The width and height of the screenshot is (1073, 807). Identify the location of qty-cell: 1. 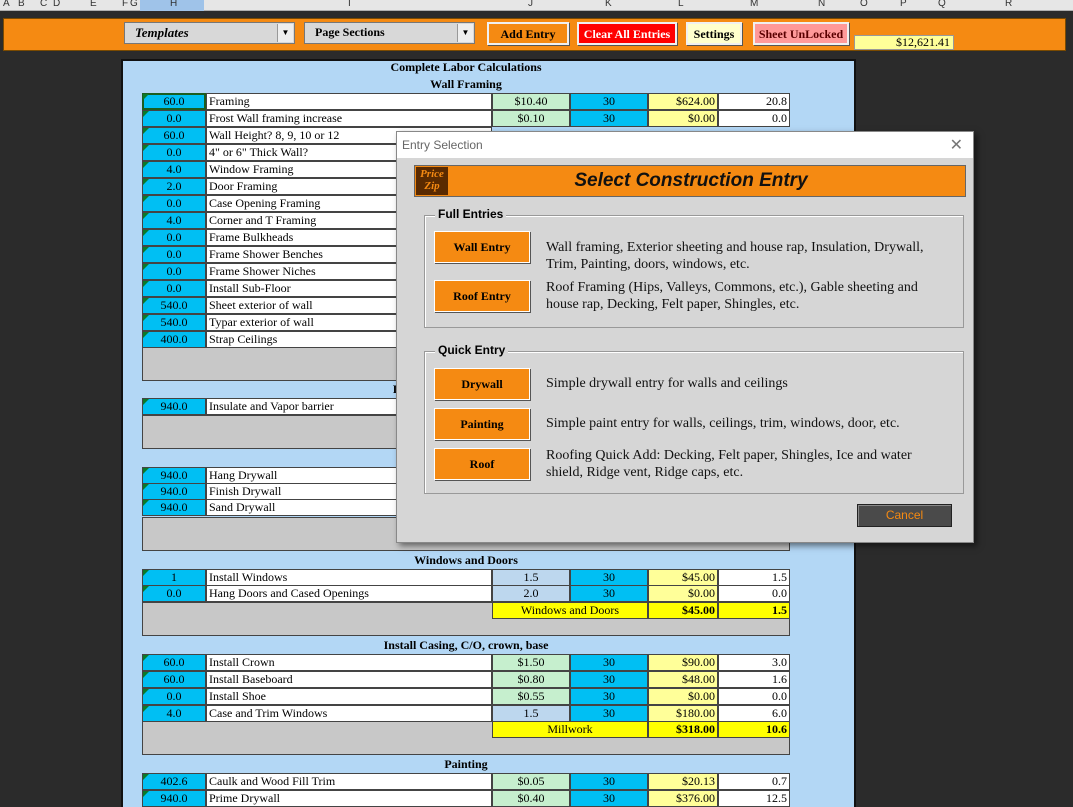
(174, 577).